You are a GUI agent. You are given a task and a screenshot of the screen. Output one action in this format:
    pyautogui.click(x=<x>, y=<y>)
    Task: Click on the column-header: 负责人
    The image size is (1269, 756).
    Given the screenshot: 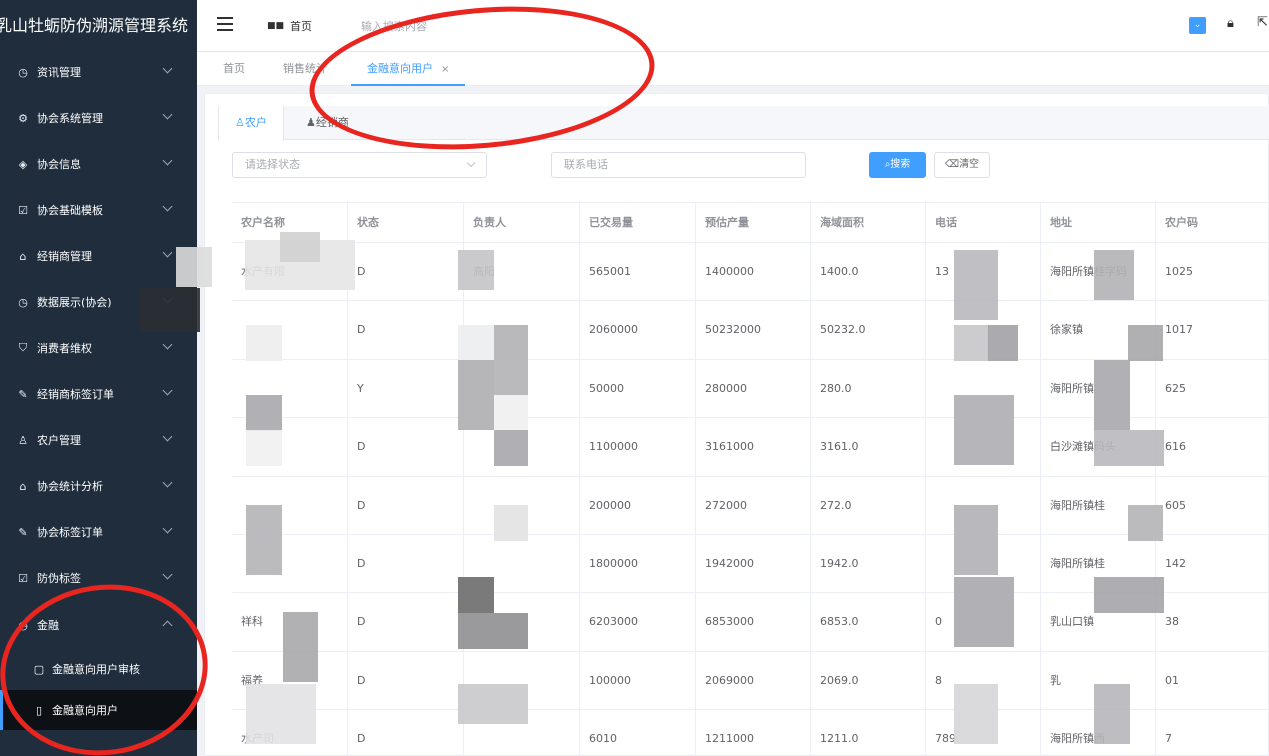 What is the action you would take?
    pyautogui.click(x=522, y=223)
    